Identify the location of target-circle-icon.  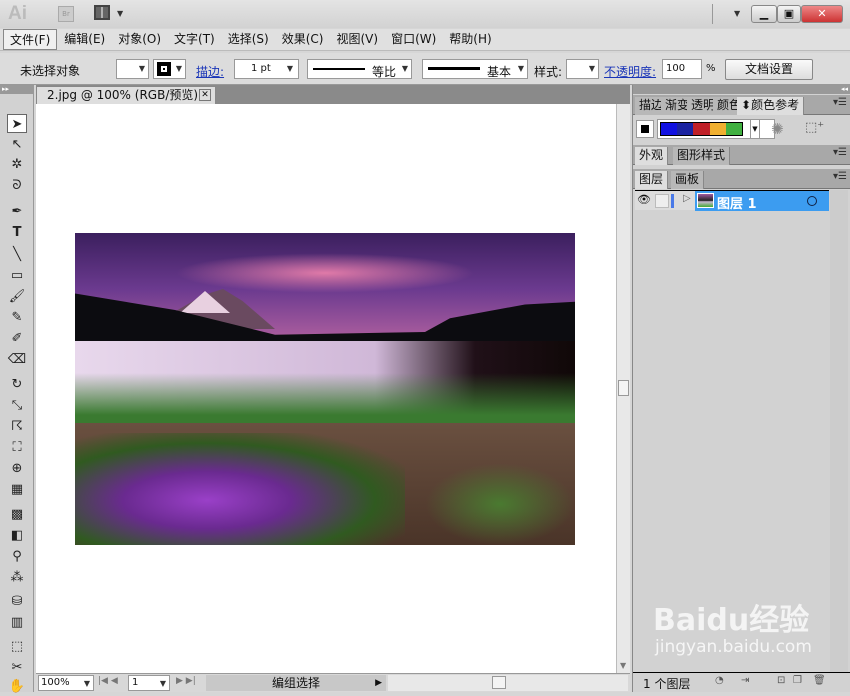
(812, 201).